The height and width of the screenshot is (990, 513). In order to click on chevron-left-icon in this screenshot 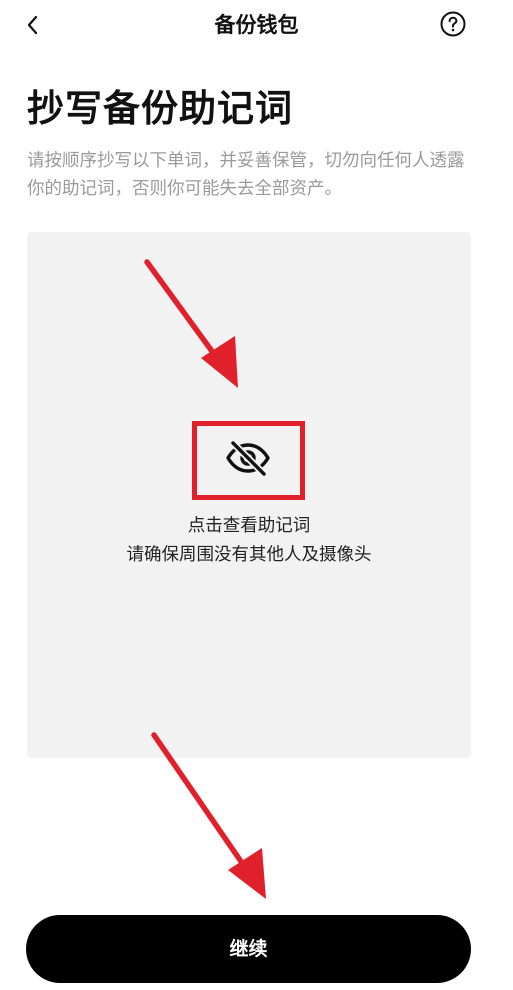, I will do `click(32, 25)`.